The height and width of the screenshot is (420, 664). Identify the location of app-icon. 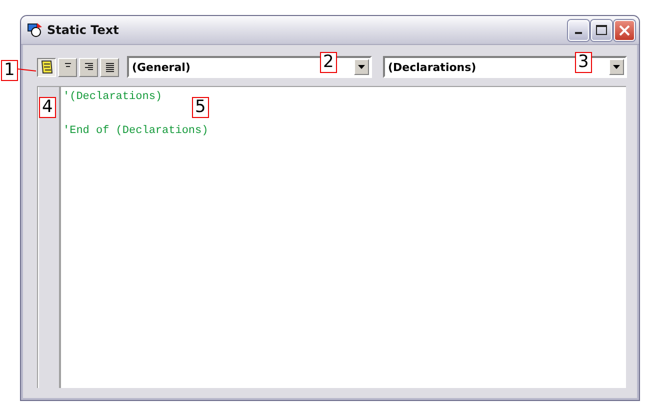
(35, 30).